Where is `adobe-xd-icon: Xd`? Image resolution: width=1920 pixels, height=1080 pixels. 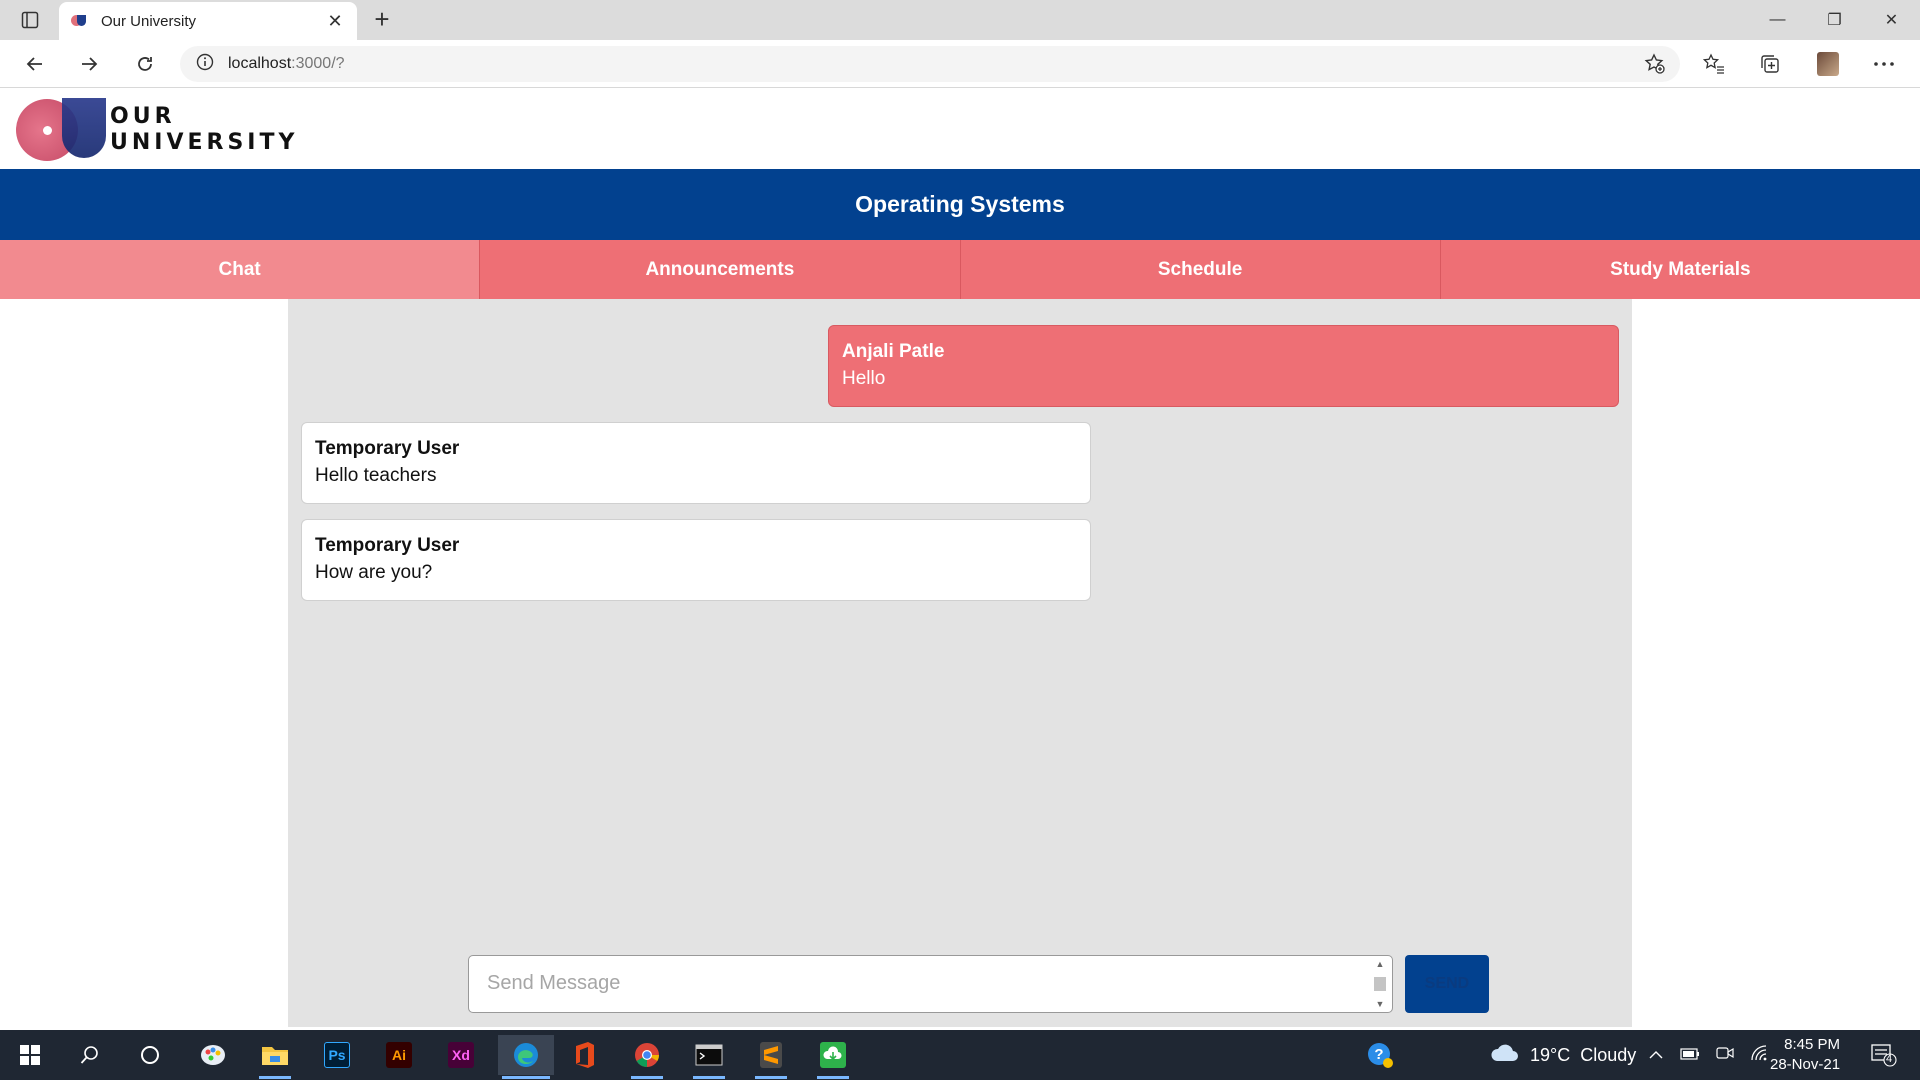
adobe-xd-icon: Xd is located at coordinates (461, 1055).